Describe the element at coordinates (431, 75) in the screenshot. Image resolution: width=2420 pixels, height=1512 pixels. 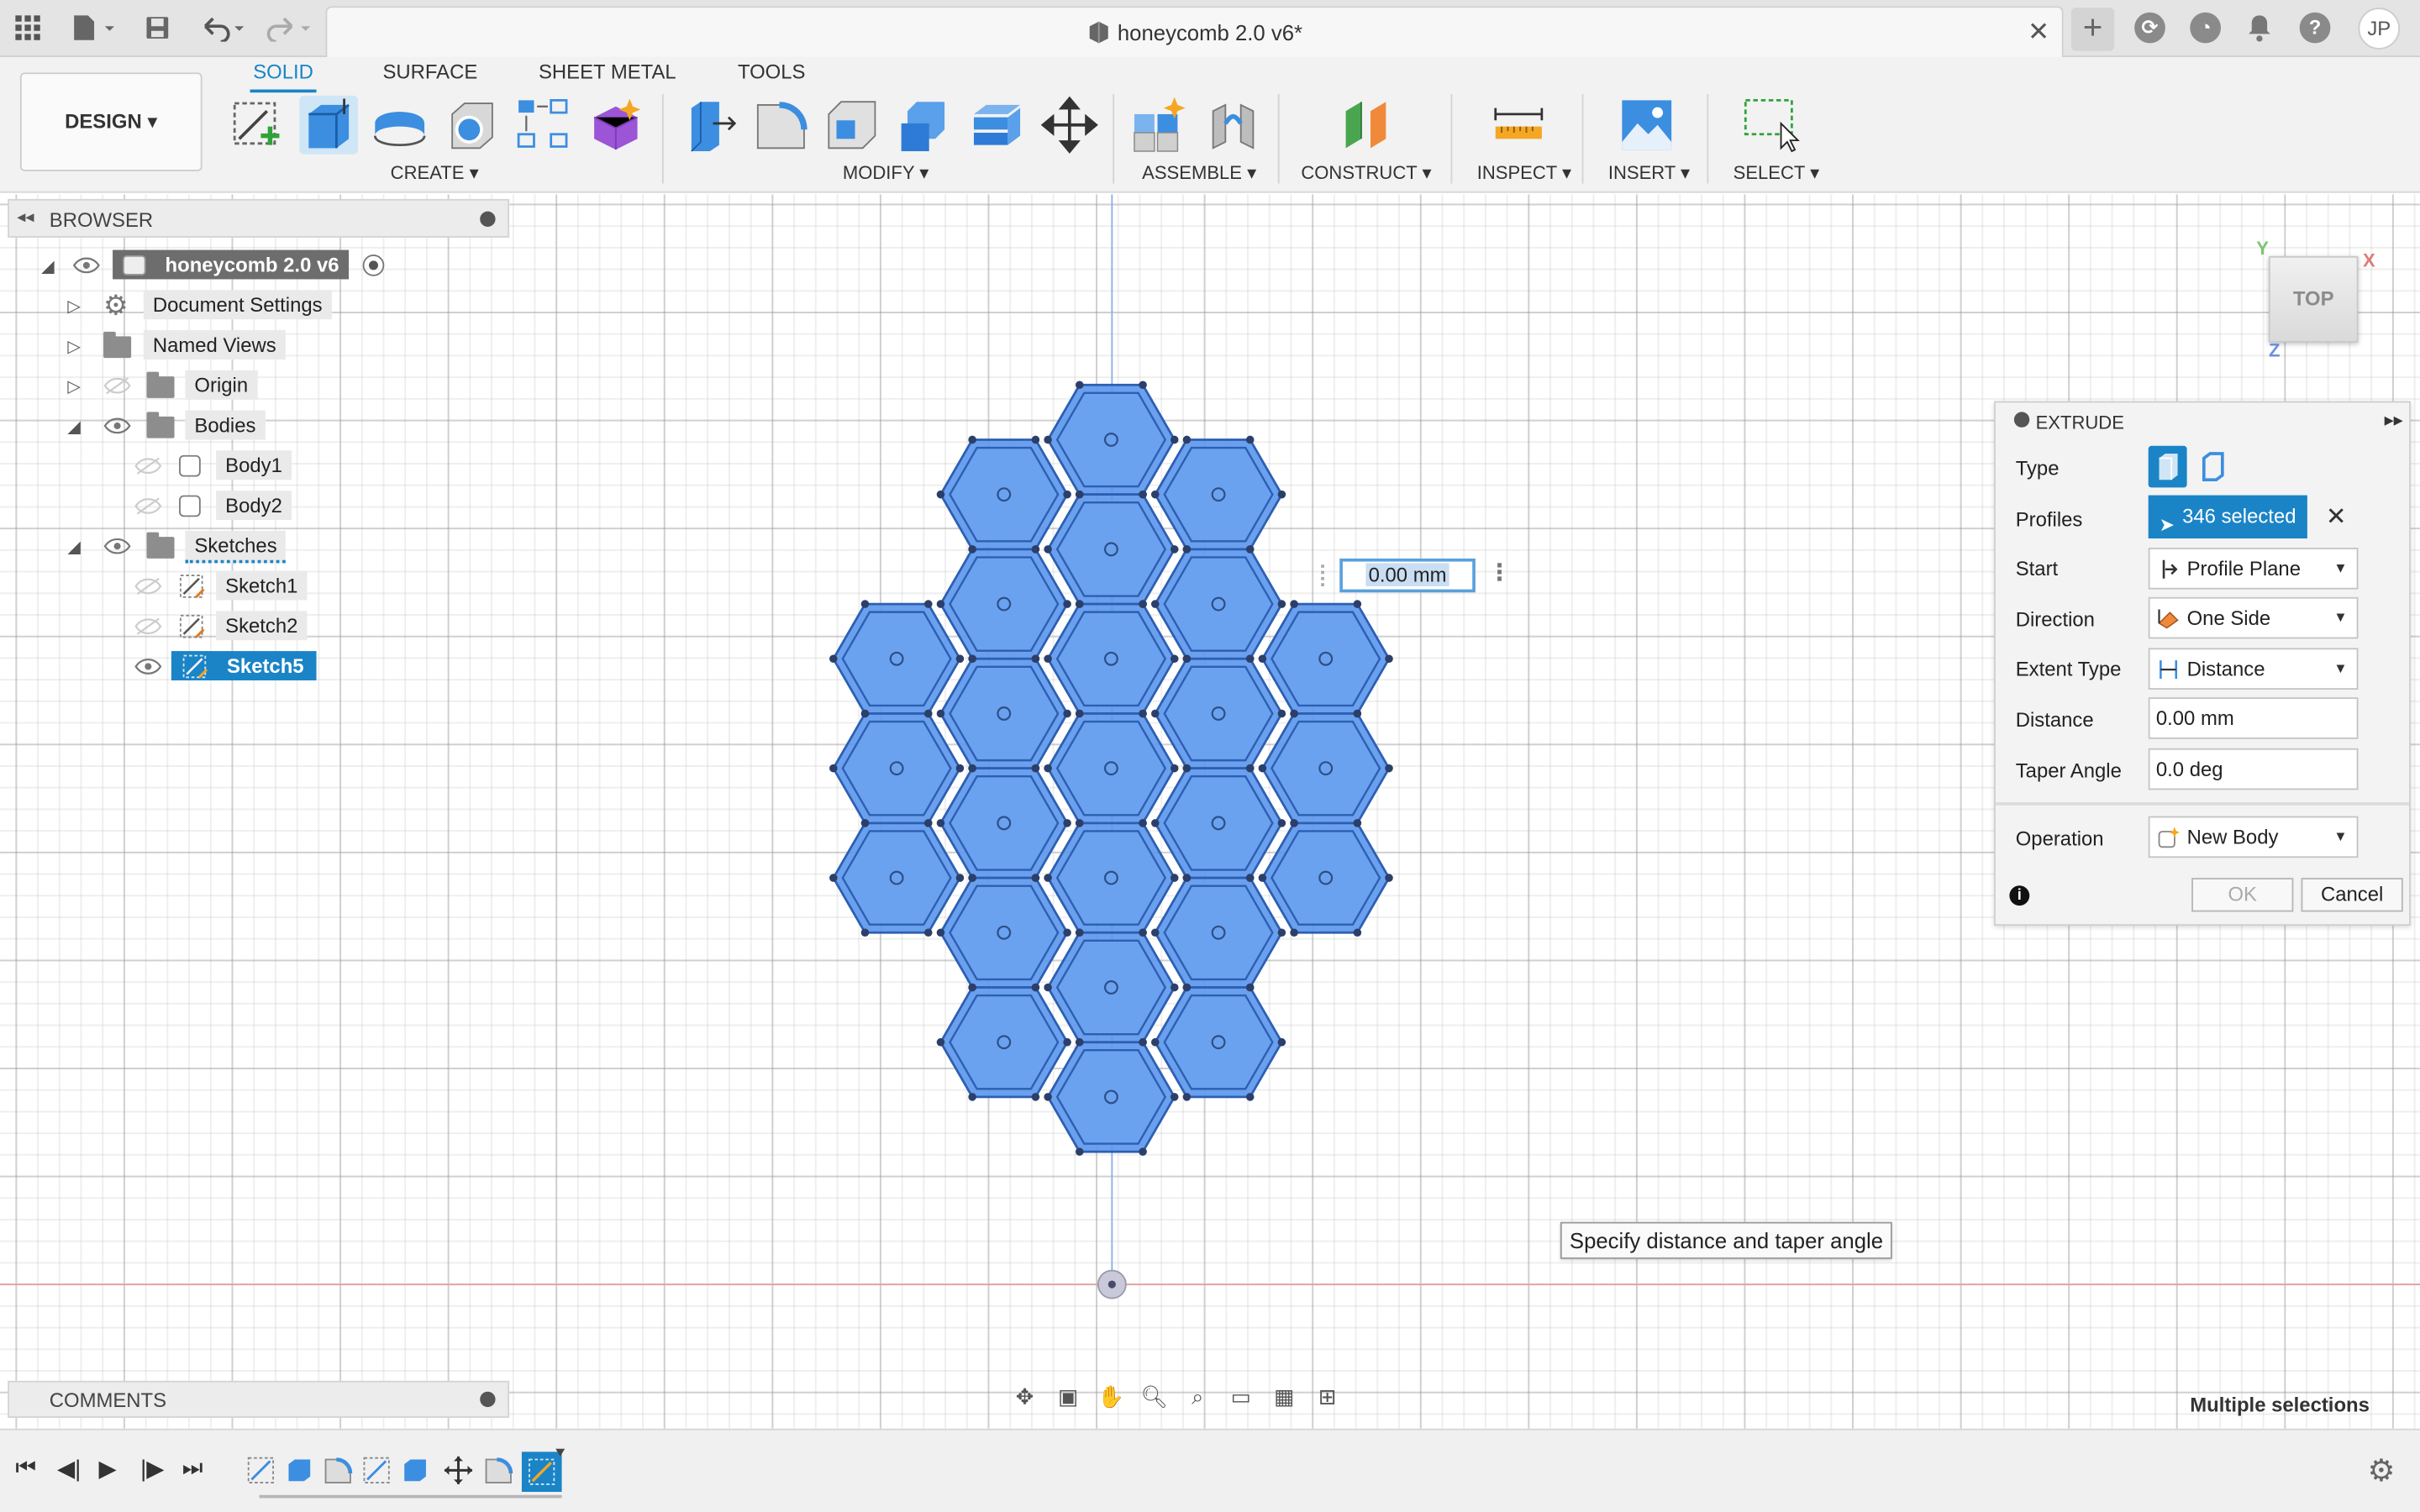
I see `tab-surface: SURFACE` at that location.